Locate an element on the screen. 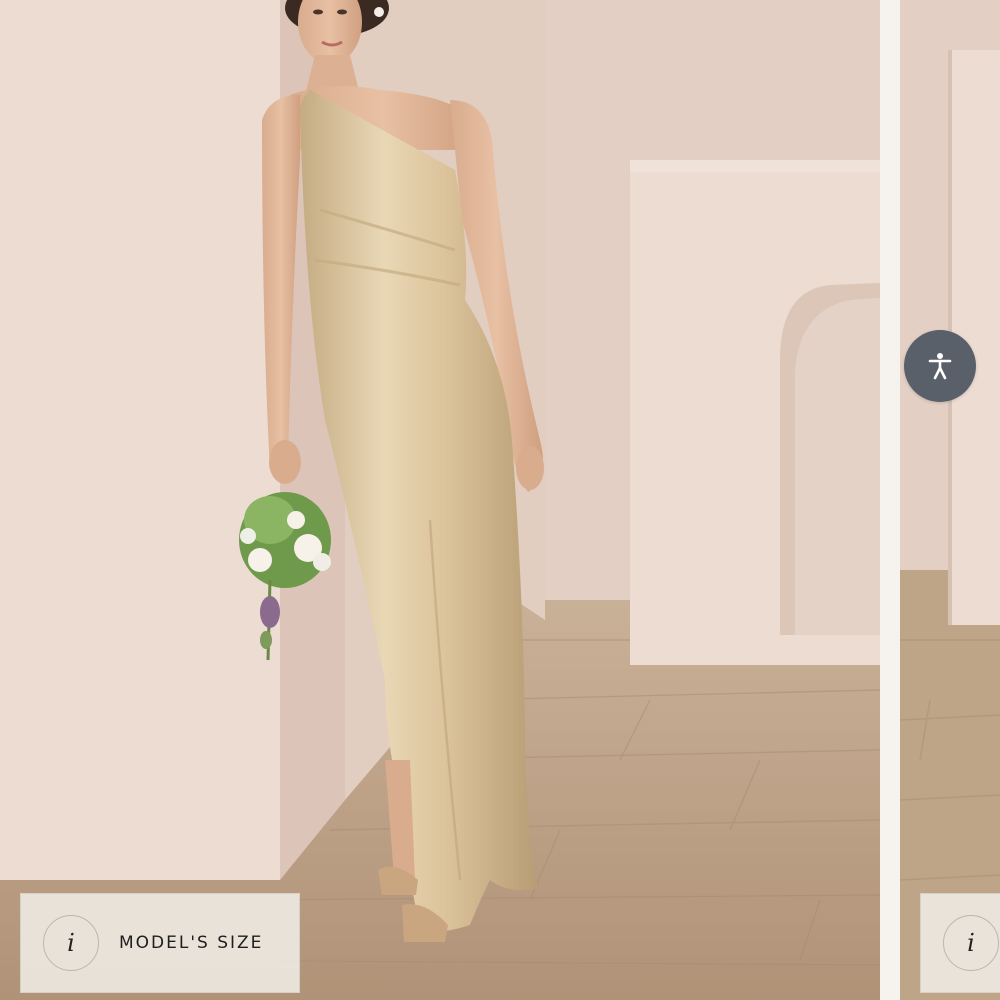 The width and height of the screenshot is (1000, 1000). product-photo-next is located at coordinates (950, 500).